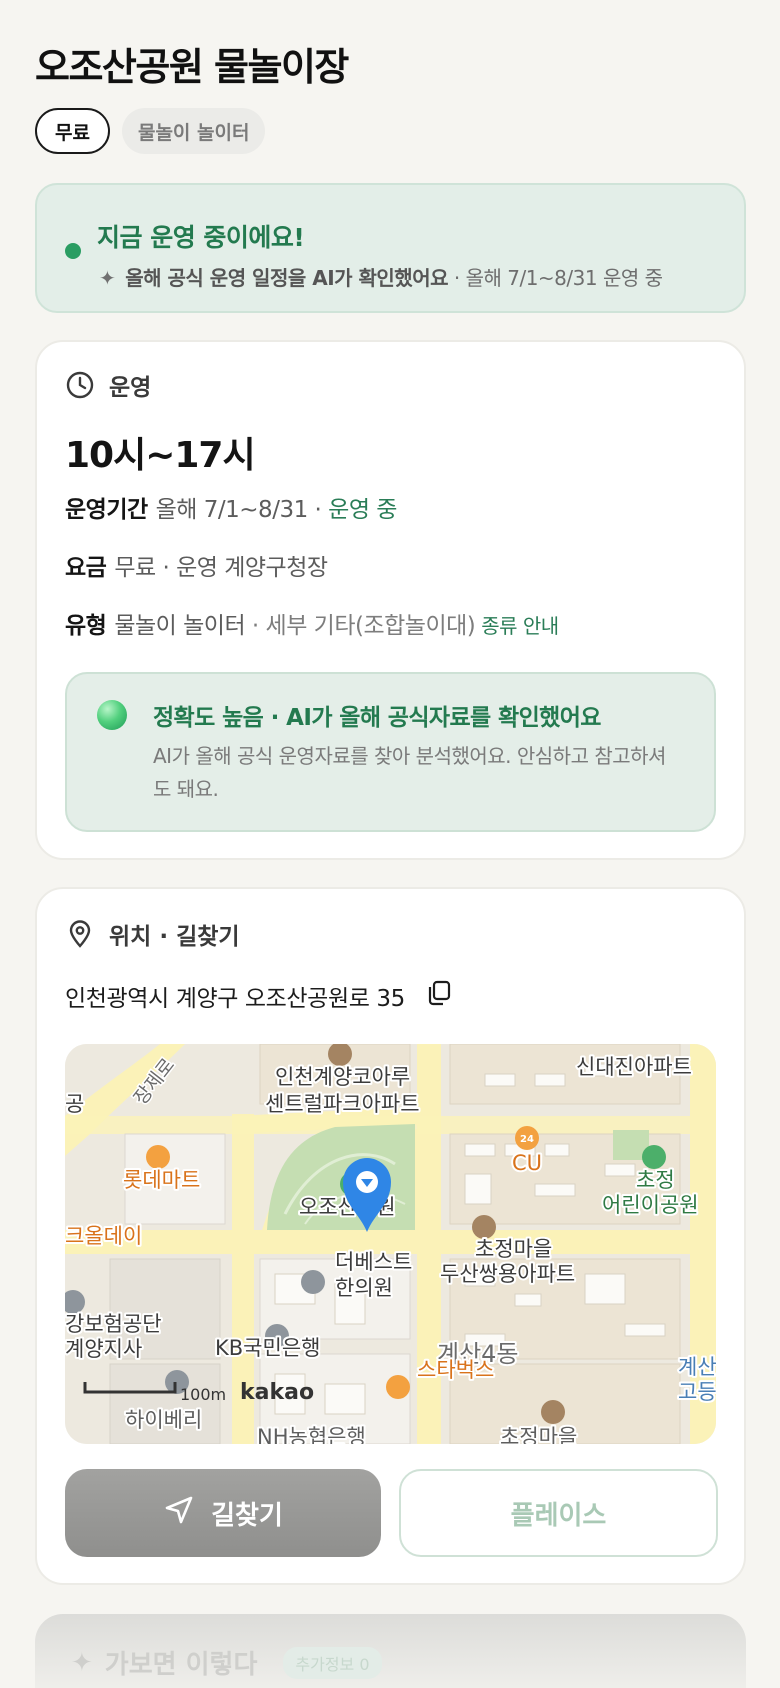  What do you see at coordinates (538, 1434) in the screenshot?
I see `map-label-chojeong2: 초정마을` at bounding box center [538, 1434].